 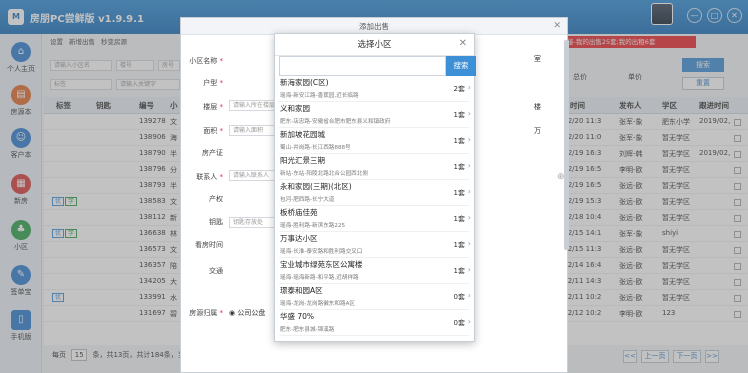 What do you see at coordinates (307, 200) in the screenshot?
I see `community-address: 包河-肥西路-长宁大道` at bounding box center [307, 200].